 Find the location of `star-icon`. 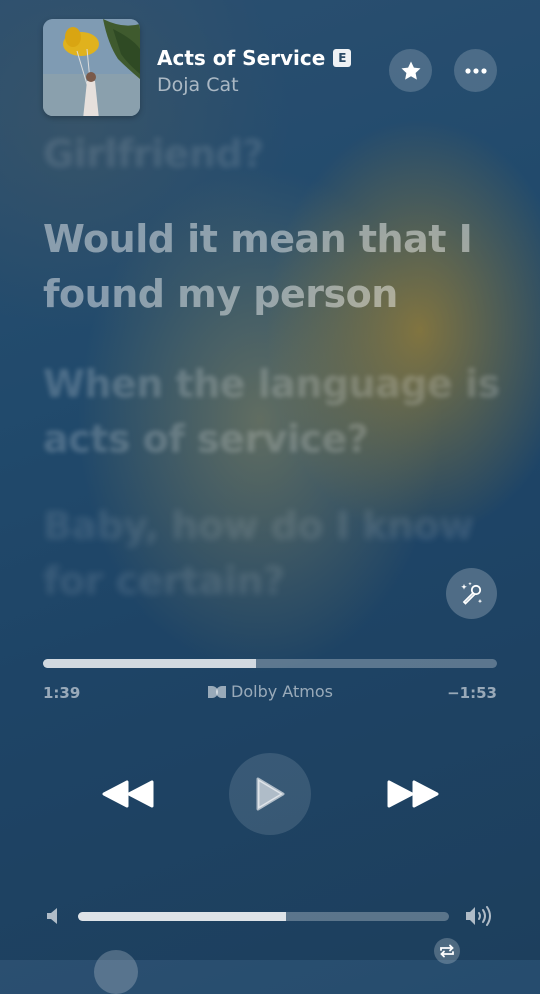

star-icon is located at coordinates (410, 70).